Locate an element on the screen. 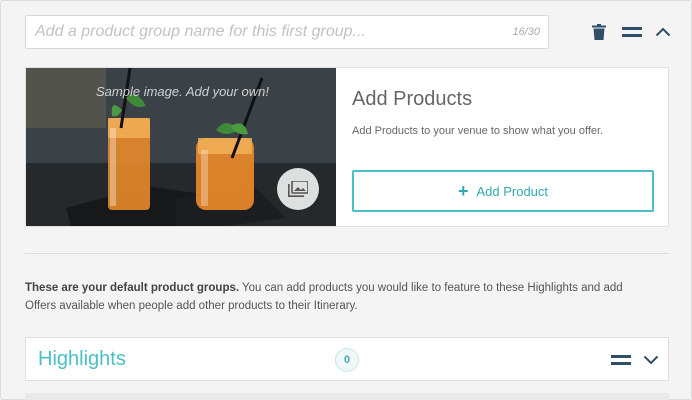 The image size is (692, 400). image-gallery-icon is located at coordinates (298, 189).